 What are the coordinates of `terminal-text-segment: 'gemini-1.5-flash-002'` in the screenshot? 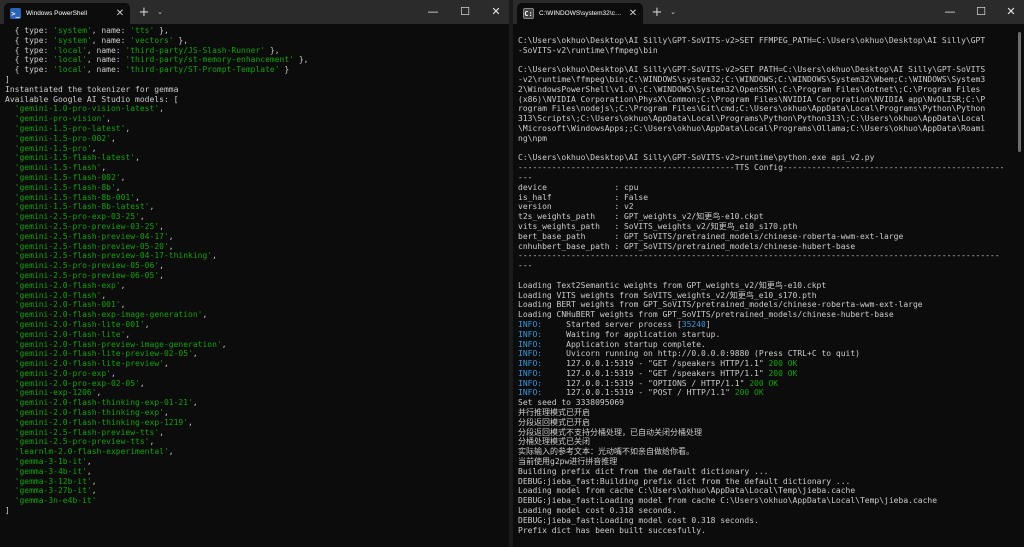 It's located at (67, 177).